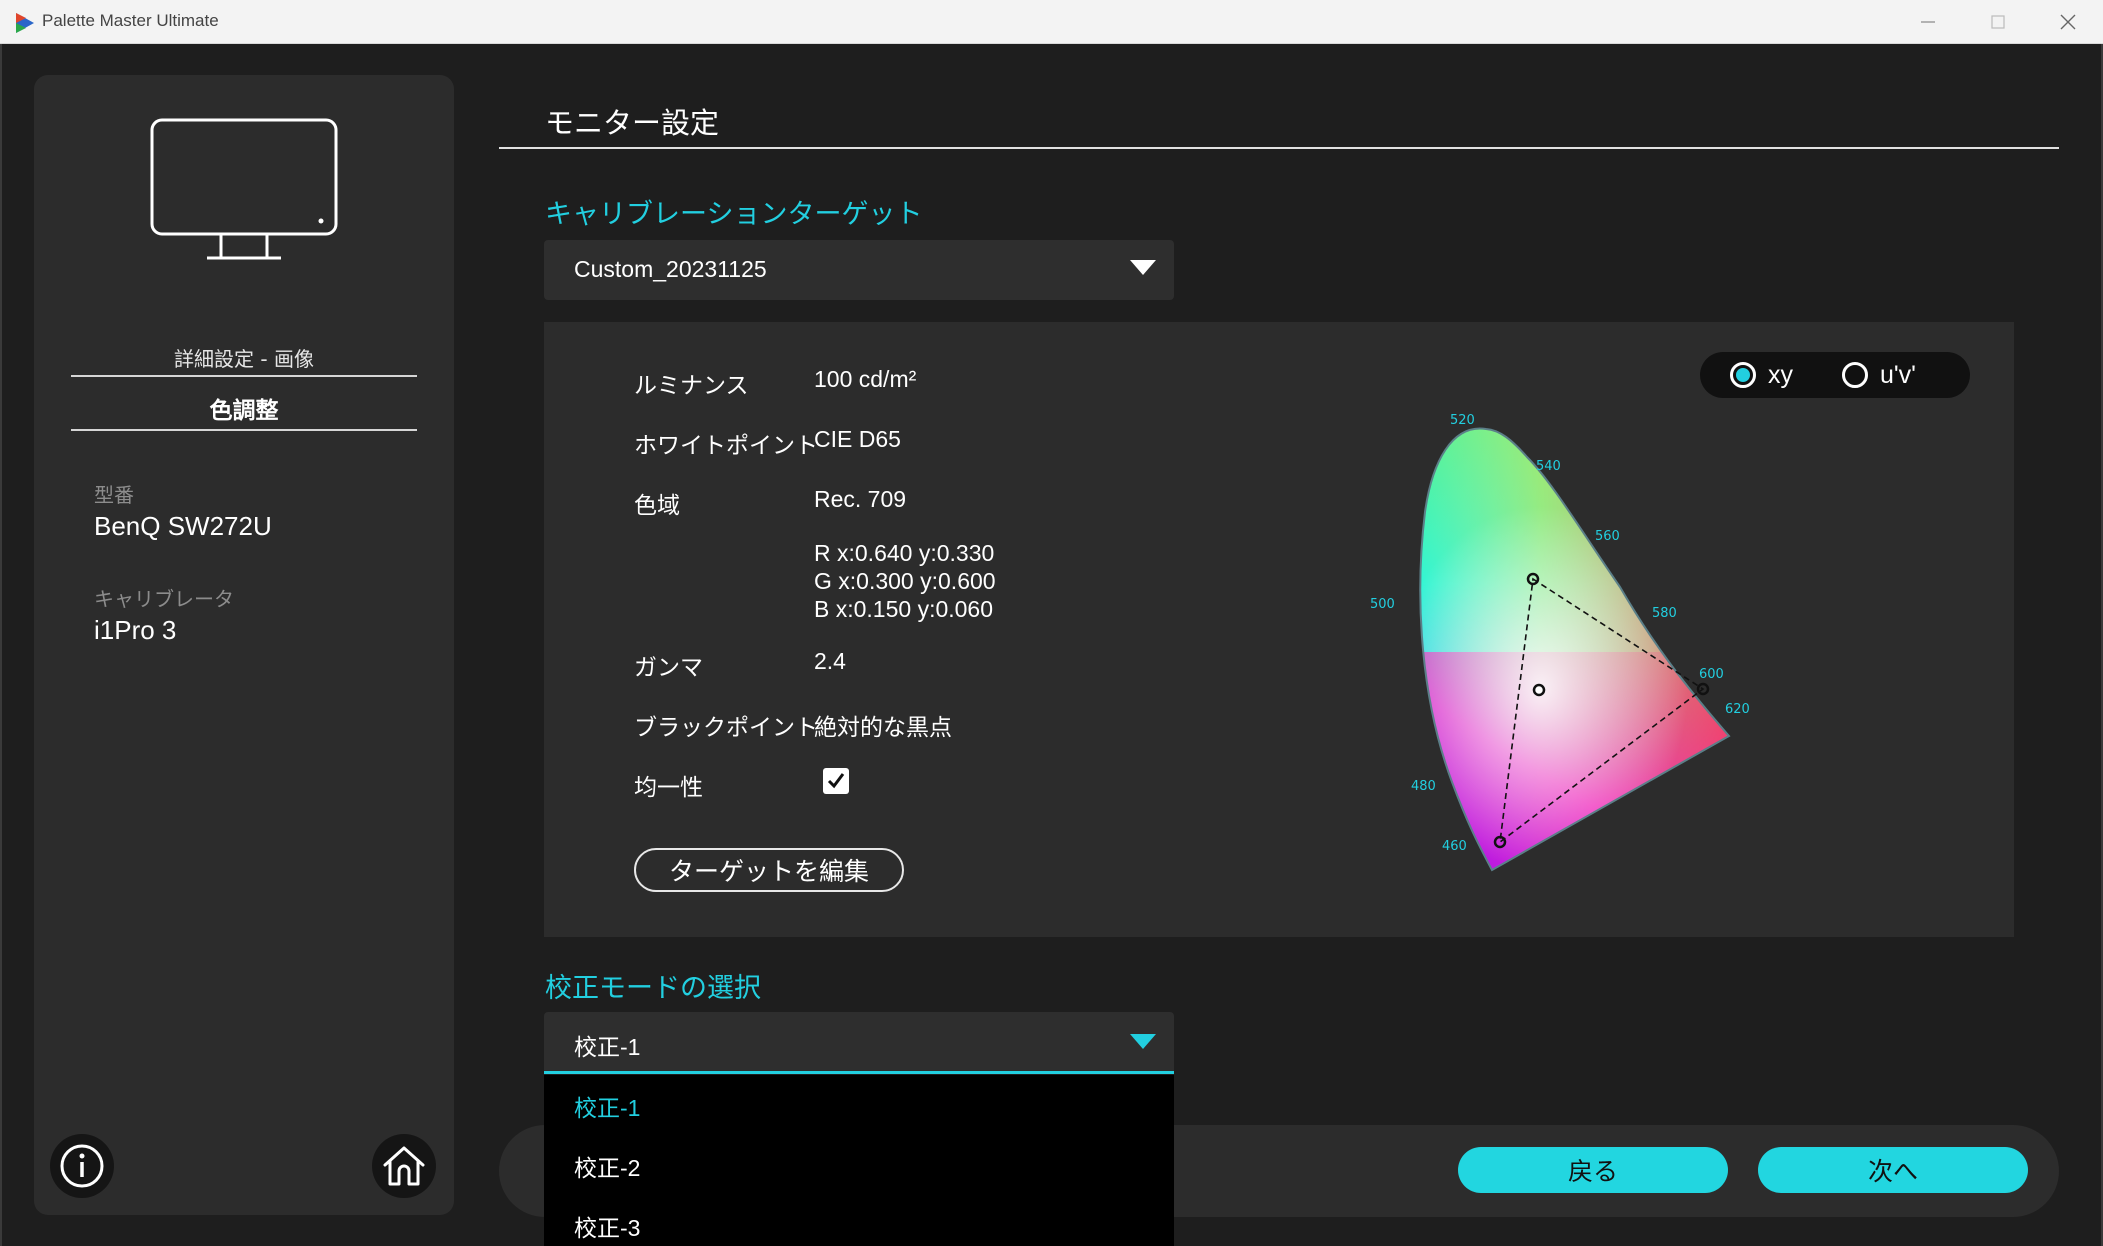 The image size is (2103, 1246). Describe the element at coordinates (859, 270) in the screenshot. I see `calibration-target-dropdown: Custom_20231125` at that location.